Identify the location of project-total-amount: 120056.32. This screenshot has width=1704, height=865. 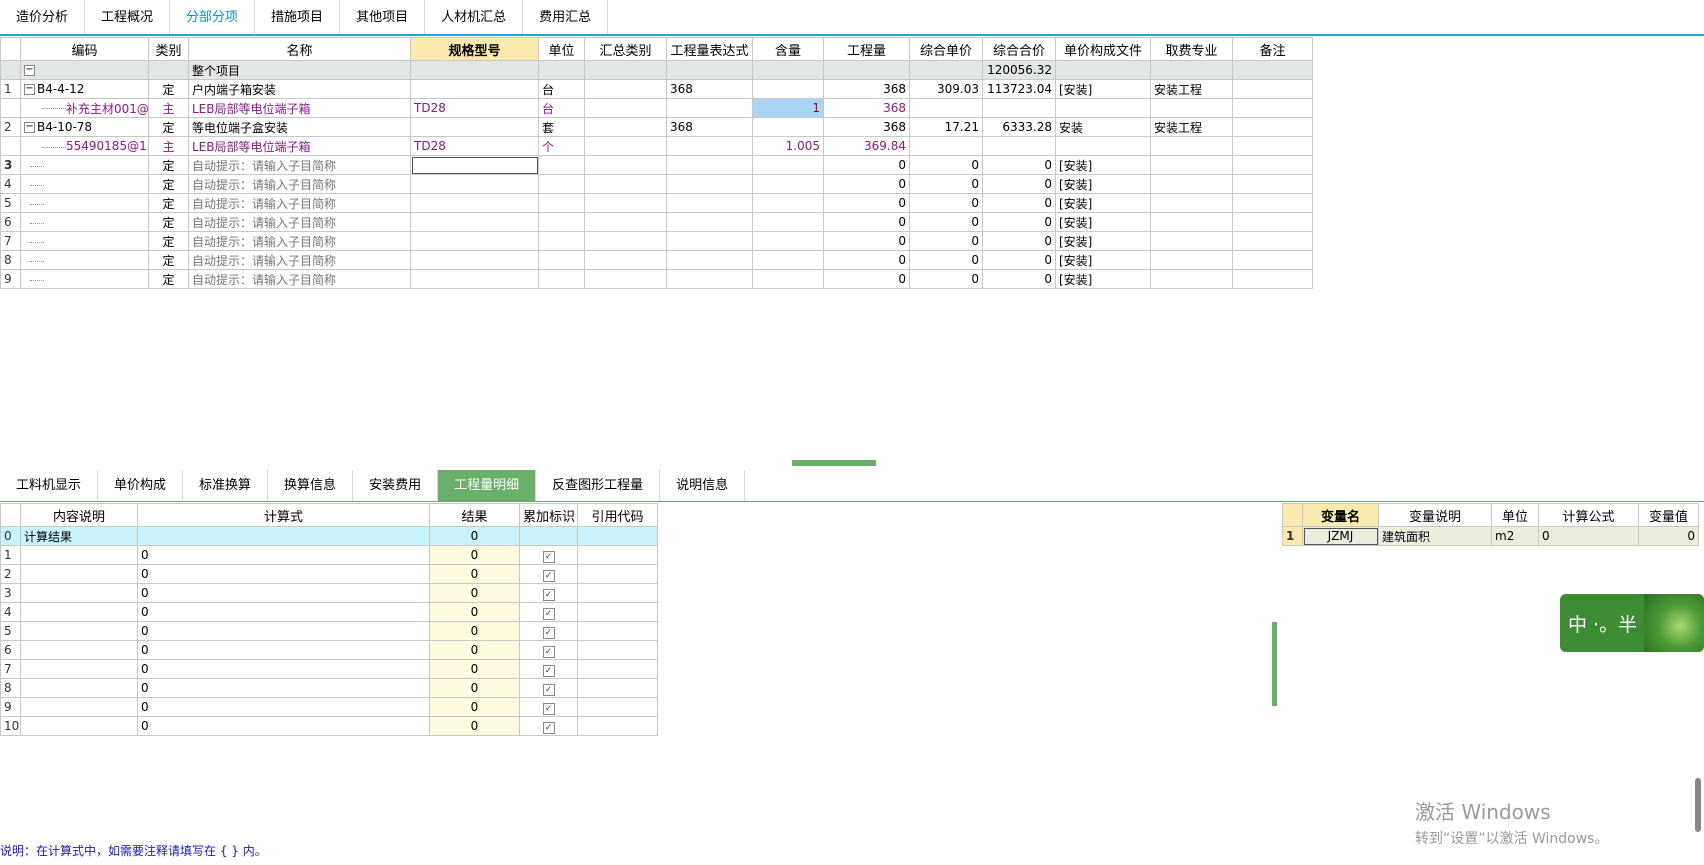
(1019, 70).